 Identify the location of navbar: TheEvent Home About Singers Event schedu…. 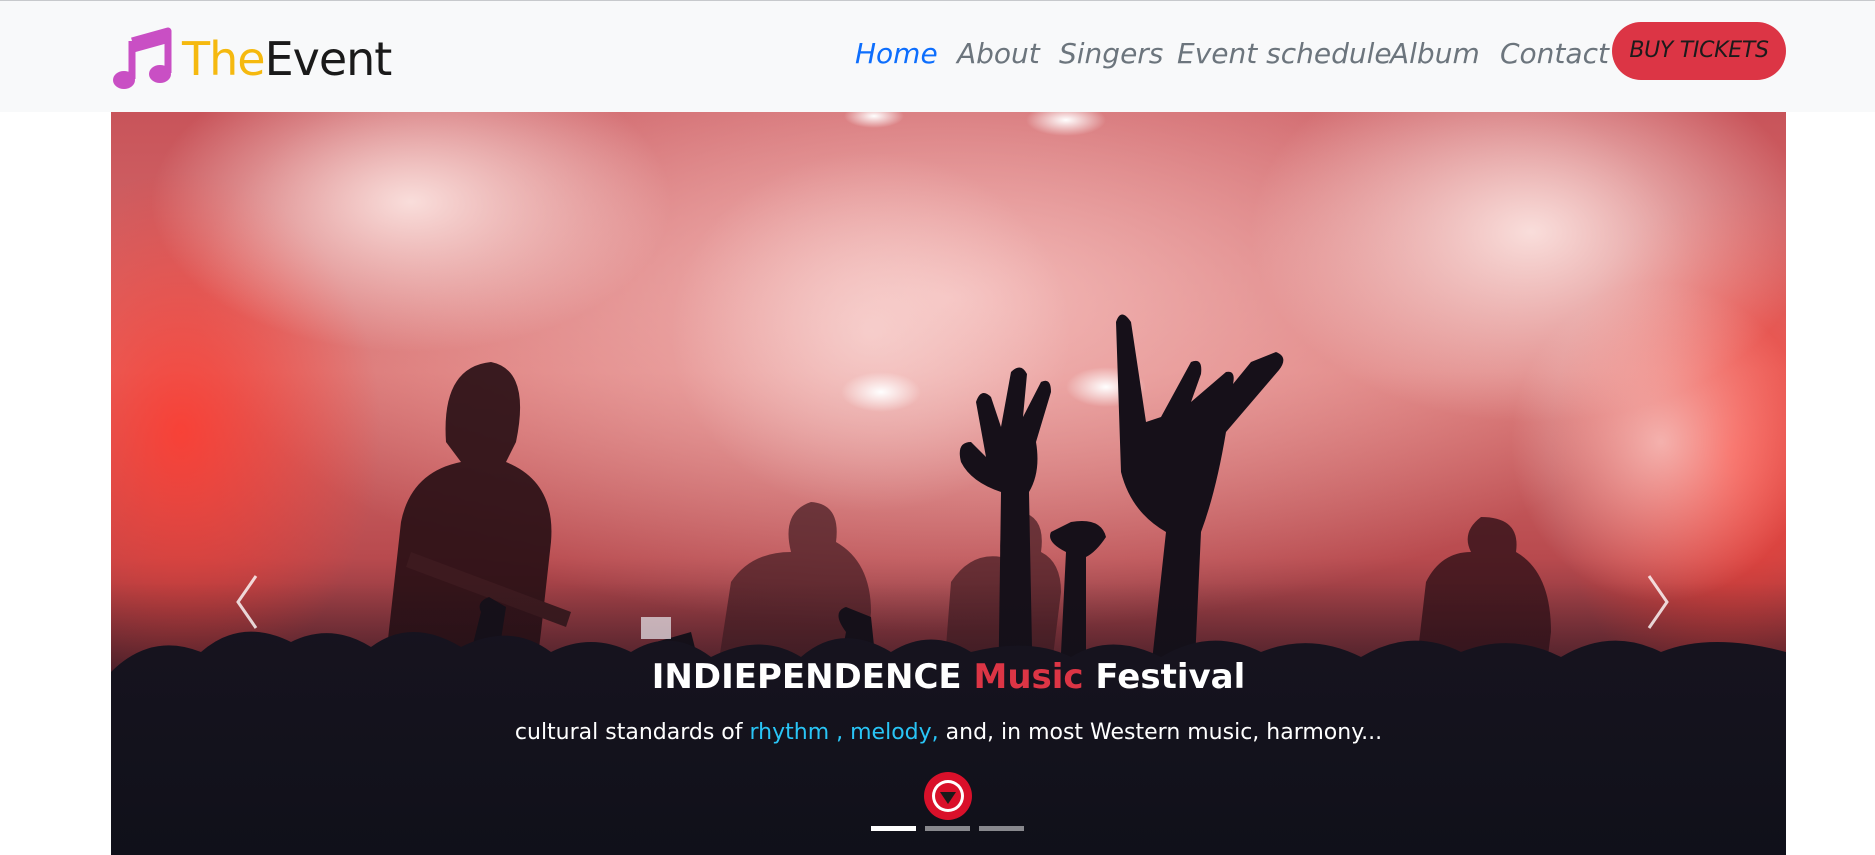
(937, 56).